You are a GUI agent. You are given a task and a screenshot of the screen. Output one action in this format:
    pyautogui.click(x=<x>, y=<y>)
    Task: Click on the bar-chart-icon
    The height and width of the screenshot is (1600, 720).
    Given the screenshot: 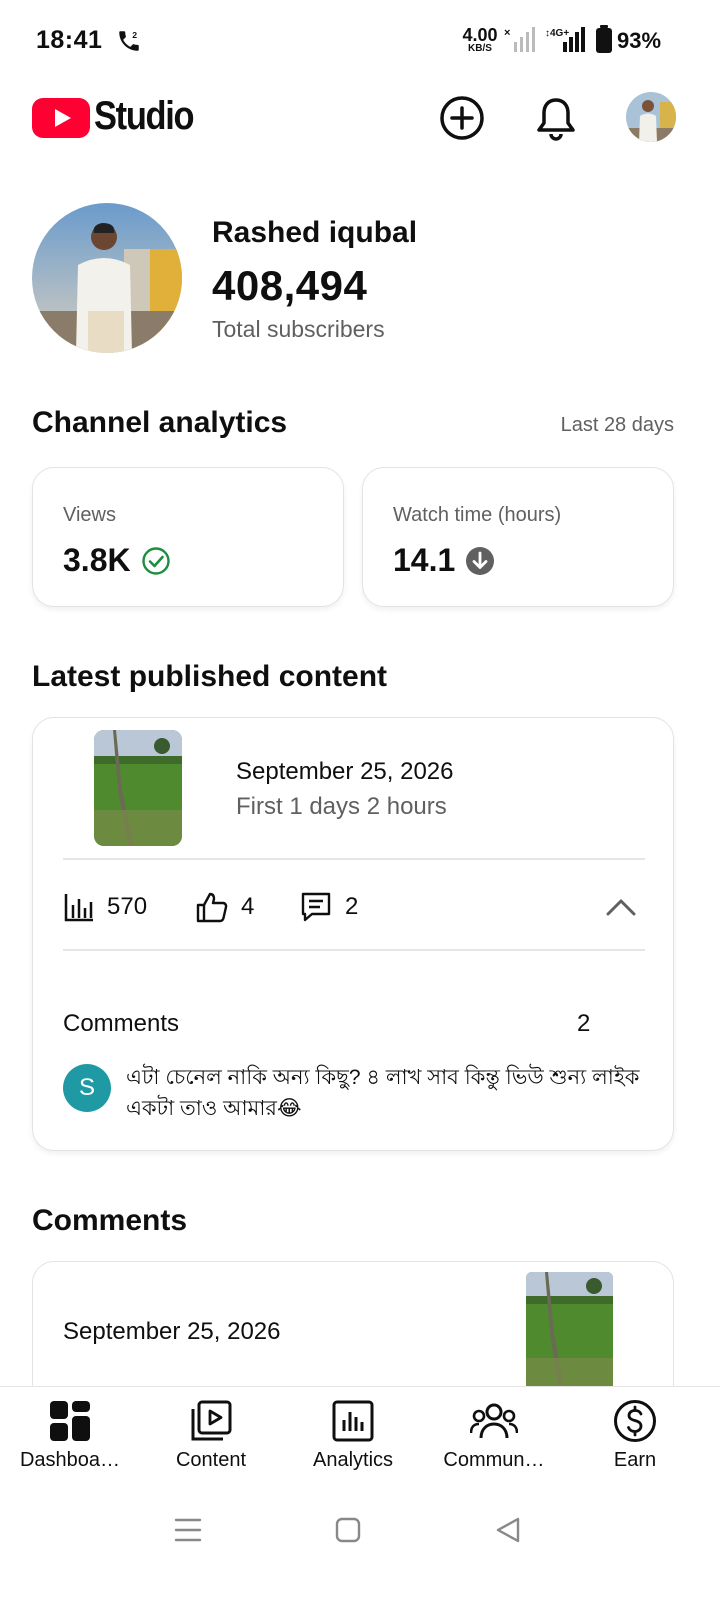 What is the action you would take?
    pyautogui.click(x=78, y=908)
    